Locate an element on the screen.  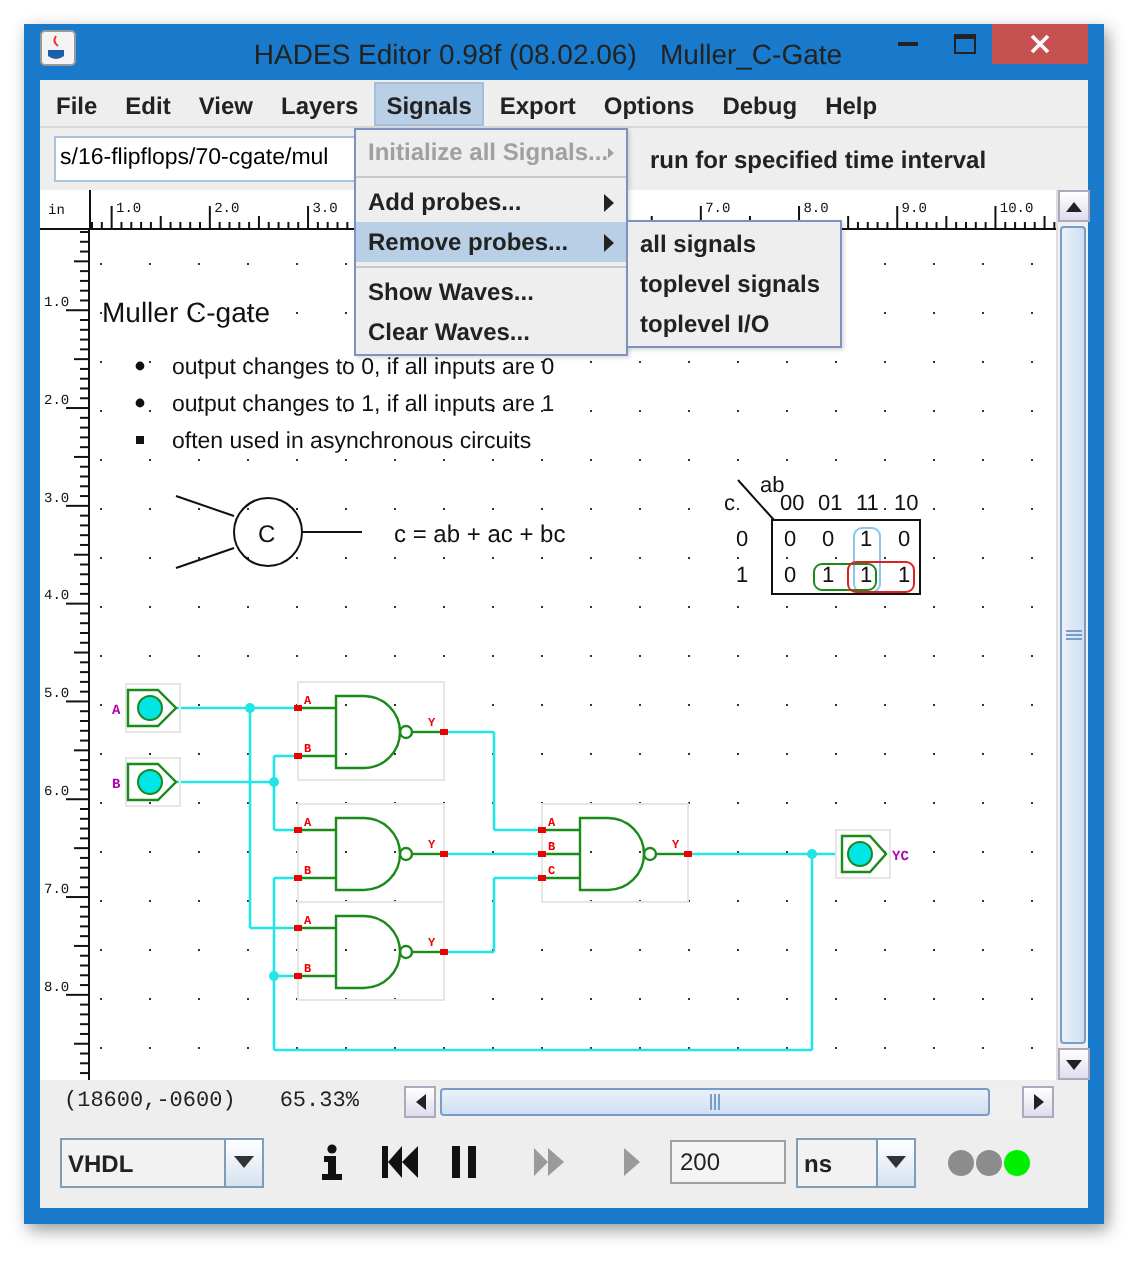
kmap-header: 10 is located at coordinates (906, 504).